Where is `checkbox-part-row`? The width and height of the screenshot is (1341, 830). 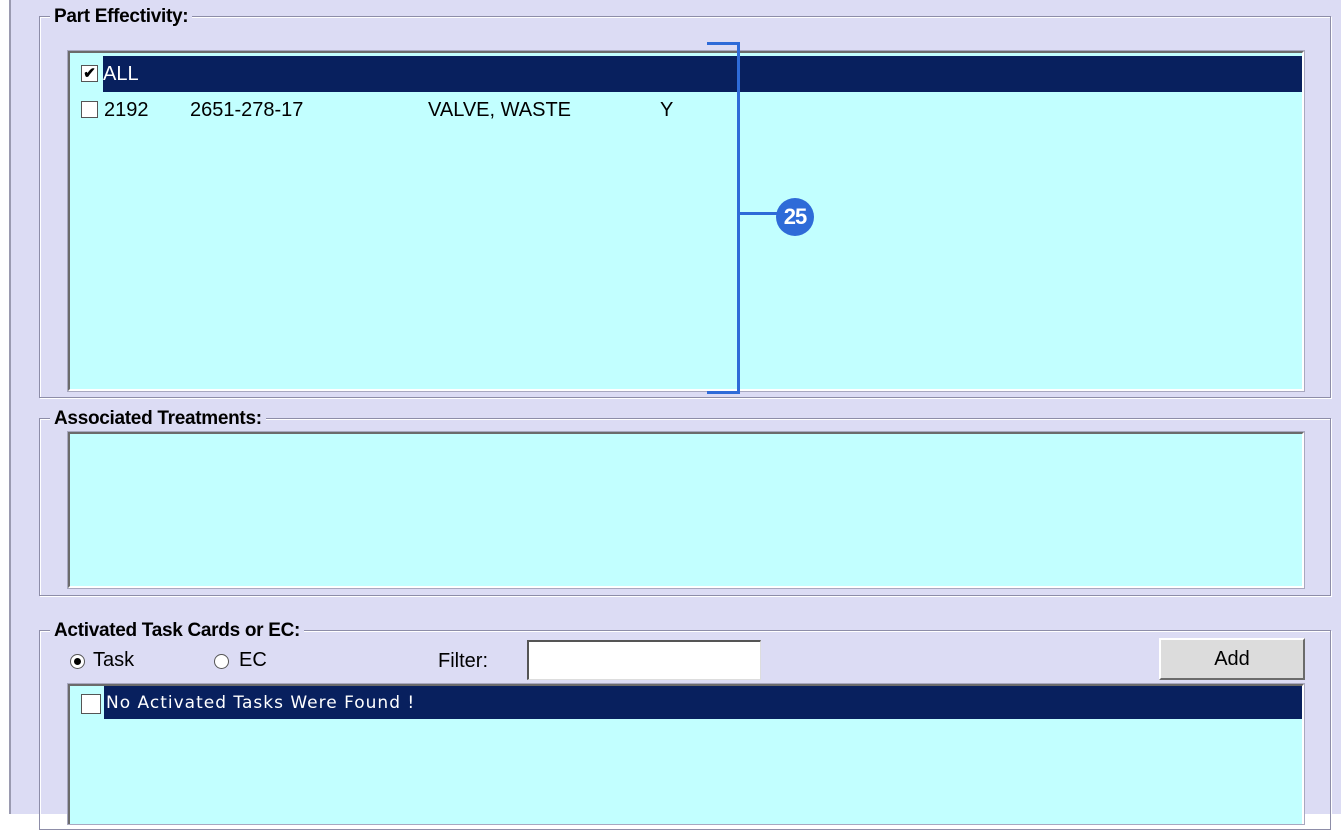 checkbox-part-row is located at coordinates (89, 109).